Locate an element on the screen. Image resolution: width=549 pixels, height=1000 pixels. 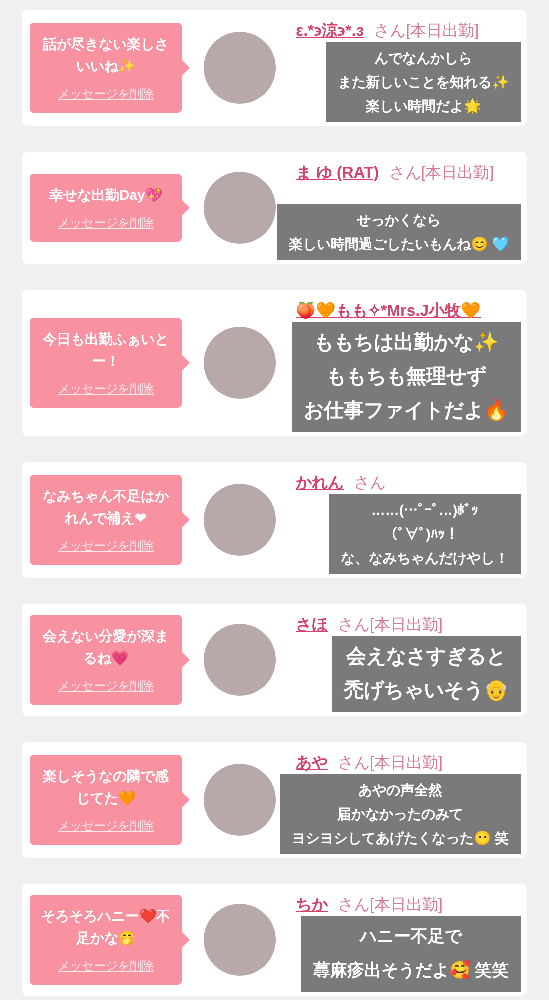
name-link: ま ゆ (RAT) is located at coordinates (338, 174).